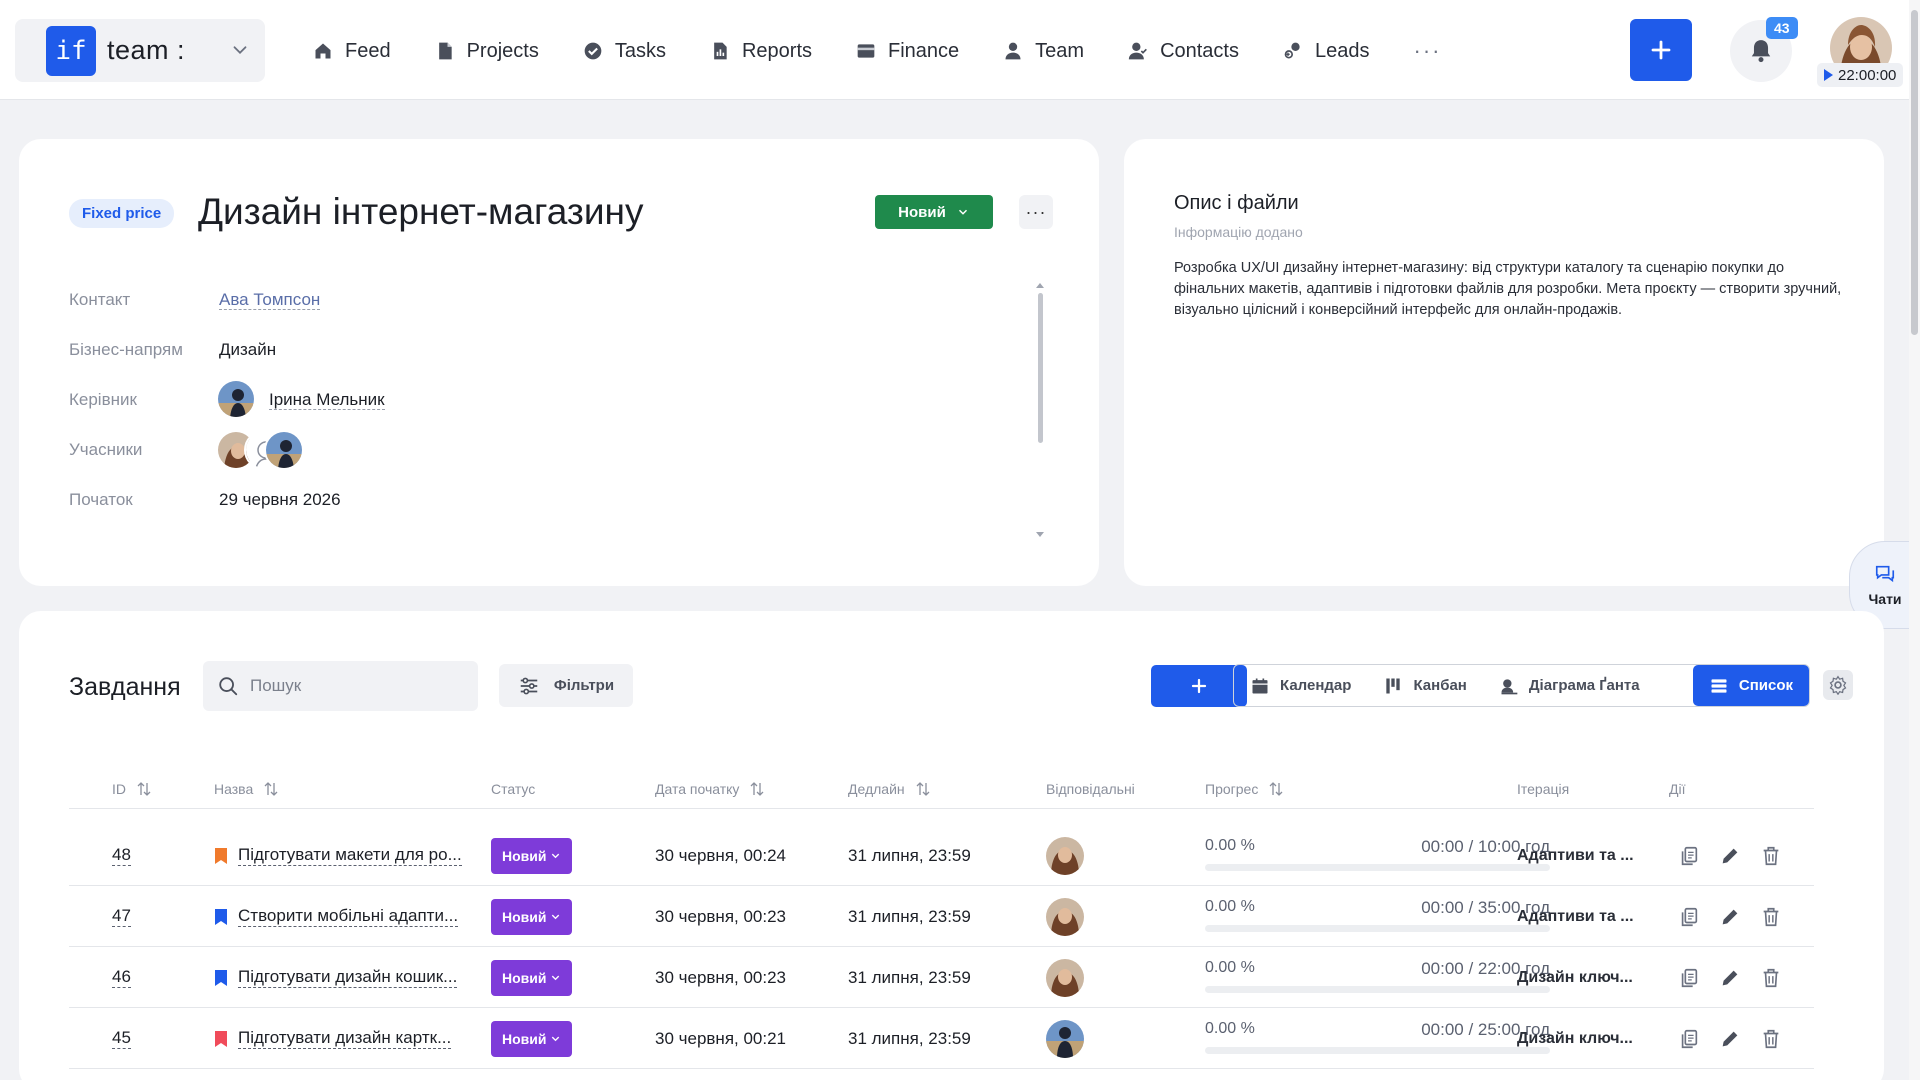  What do you see at coordinates (1914, 540) in the screenshot?
I see `page-scrollbar` at bounding box center [1914, 540].